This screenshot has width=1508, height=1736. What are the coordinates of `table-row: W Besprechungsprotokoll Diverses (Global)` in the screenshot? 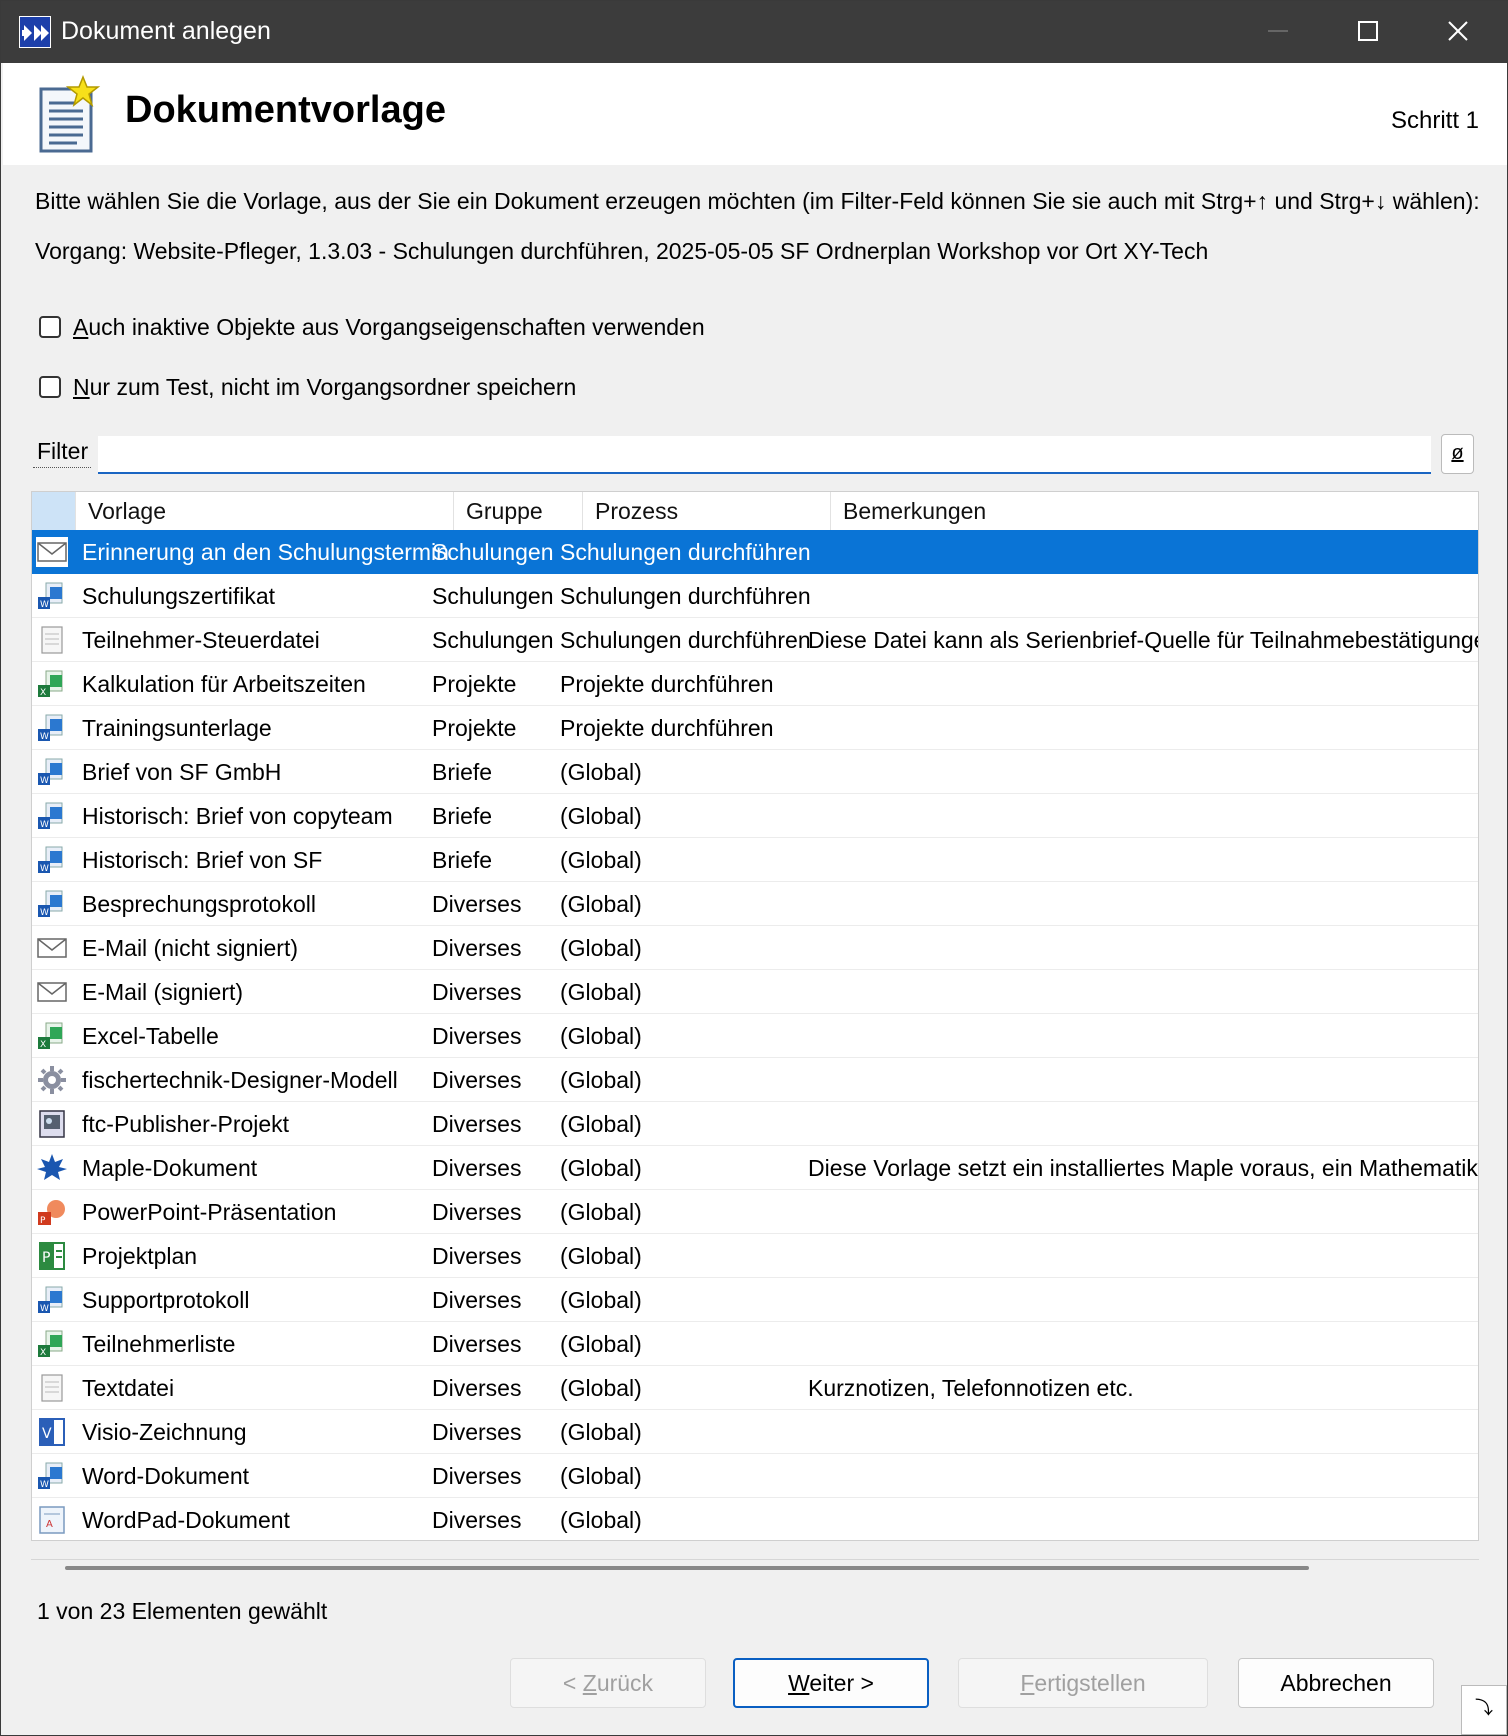 It's located at (755, 904).